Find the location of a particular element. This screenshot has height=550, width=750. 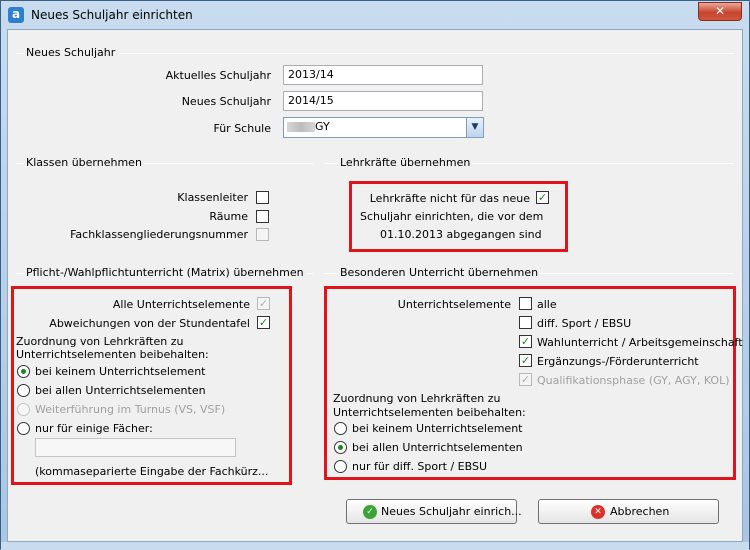

raeume-checkbox is located at coordinates (262, 216).